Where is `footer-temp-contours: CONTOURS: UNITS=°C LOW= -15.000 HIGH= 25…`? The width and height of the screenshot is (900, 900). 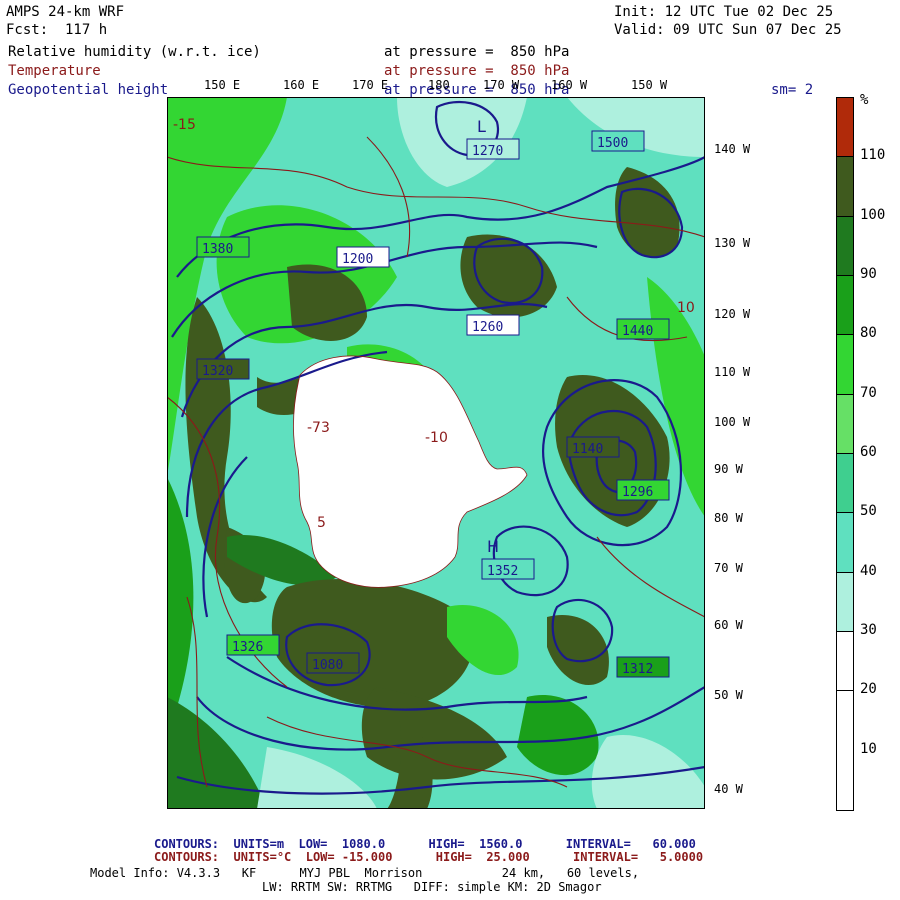
footer-temp-contours: CONTOURS: UNITS=°C LOW= -15.000 HIGH= 25… is located at coordinates (429, 857).